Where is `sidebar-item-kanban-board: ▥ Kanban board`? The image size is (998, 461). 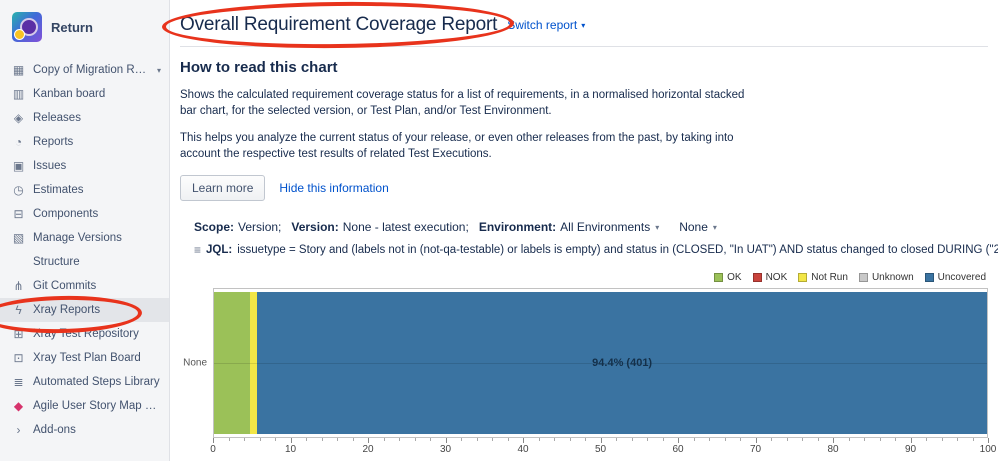
sidebar-item-kanban-board: ▥ Kanban board is located at coordinates (84, 94).